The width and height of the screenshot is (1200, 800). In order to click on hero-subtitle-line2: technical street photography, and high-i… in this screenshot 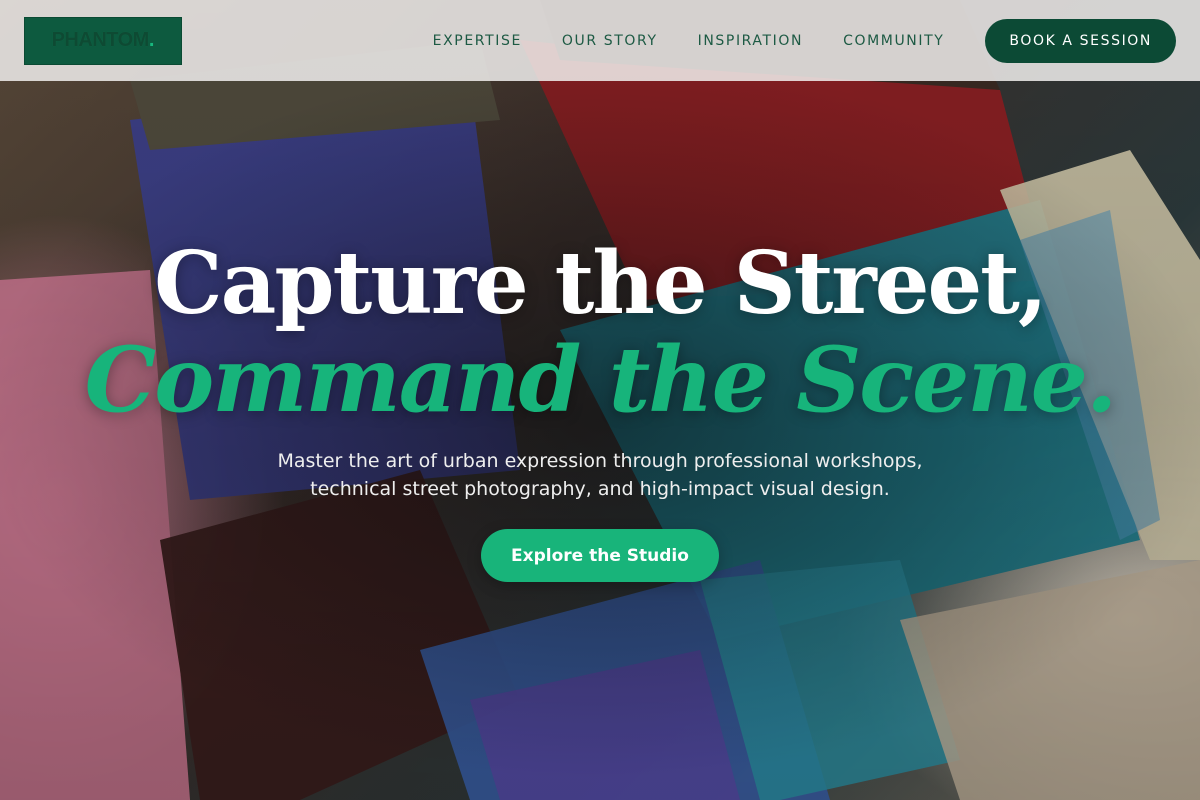, I will do `click(600, 489)`.